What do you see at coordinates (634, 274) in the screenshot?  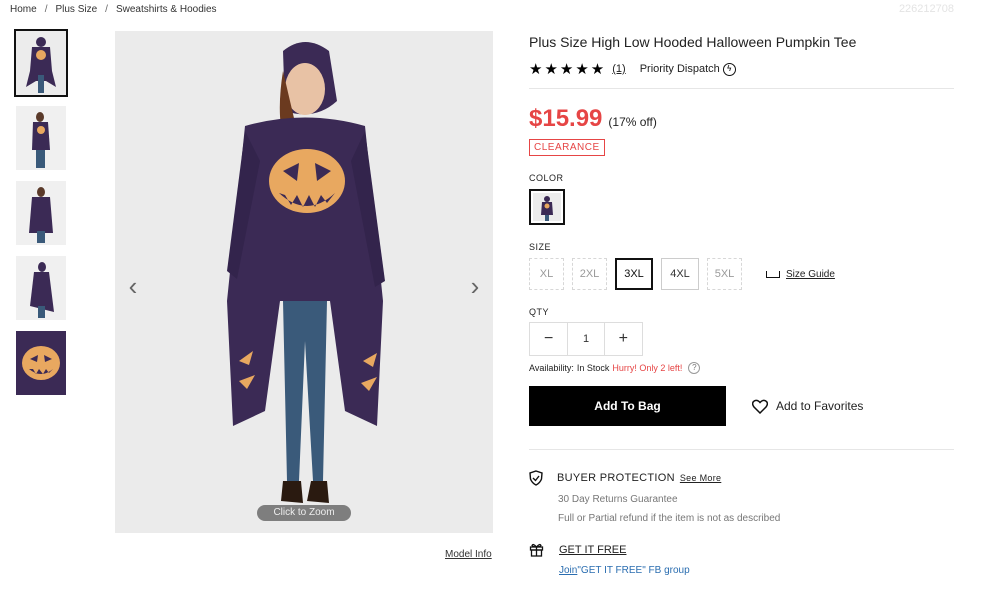 I see `size-option-3xl: 3XL` at bounding box center [634, 274].